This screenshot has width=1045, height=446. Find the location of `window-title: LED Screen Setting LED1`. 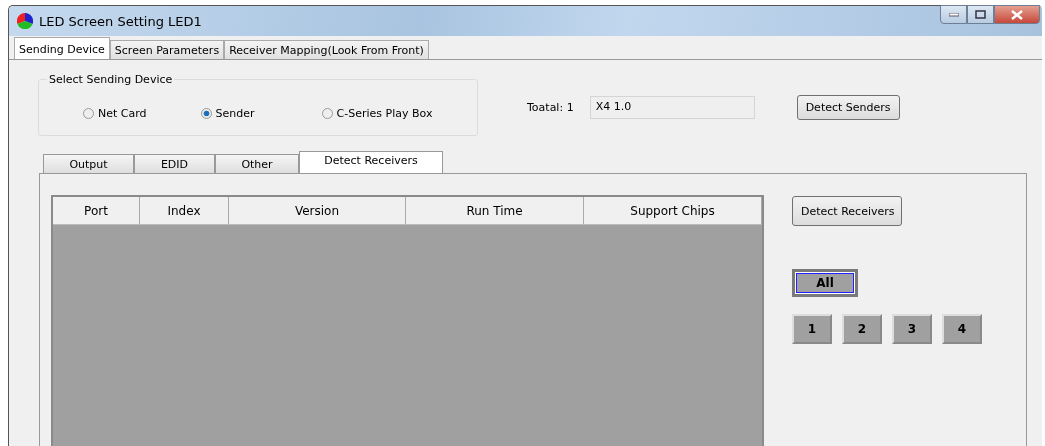

window-title: LED Screen Setting LED1 is located at coordinates (120, 21).